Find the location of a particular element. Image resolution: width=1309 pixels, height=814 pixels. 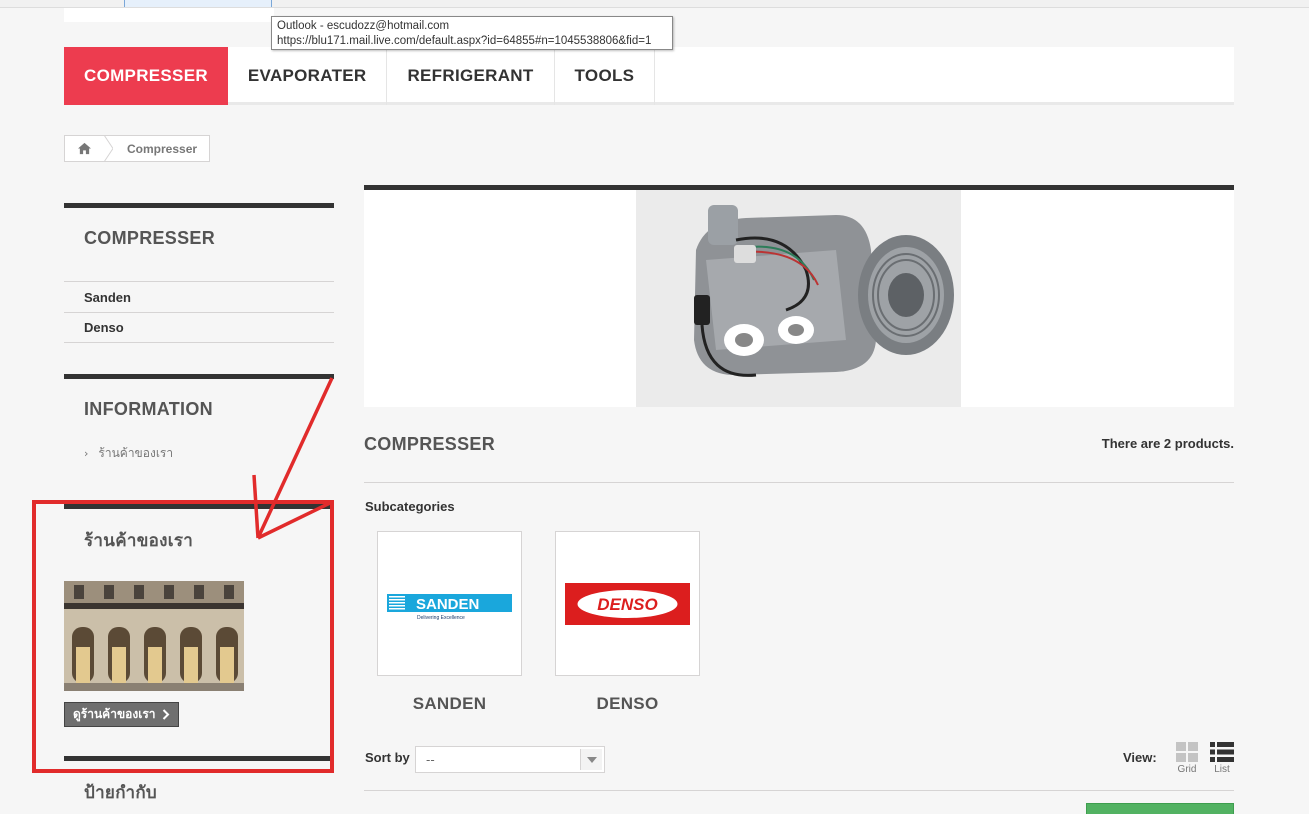

tags-title: ป้ายกำกับ is located at coordinates (121, 792).